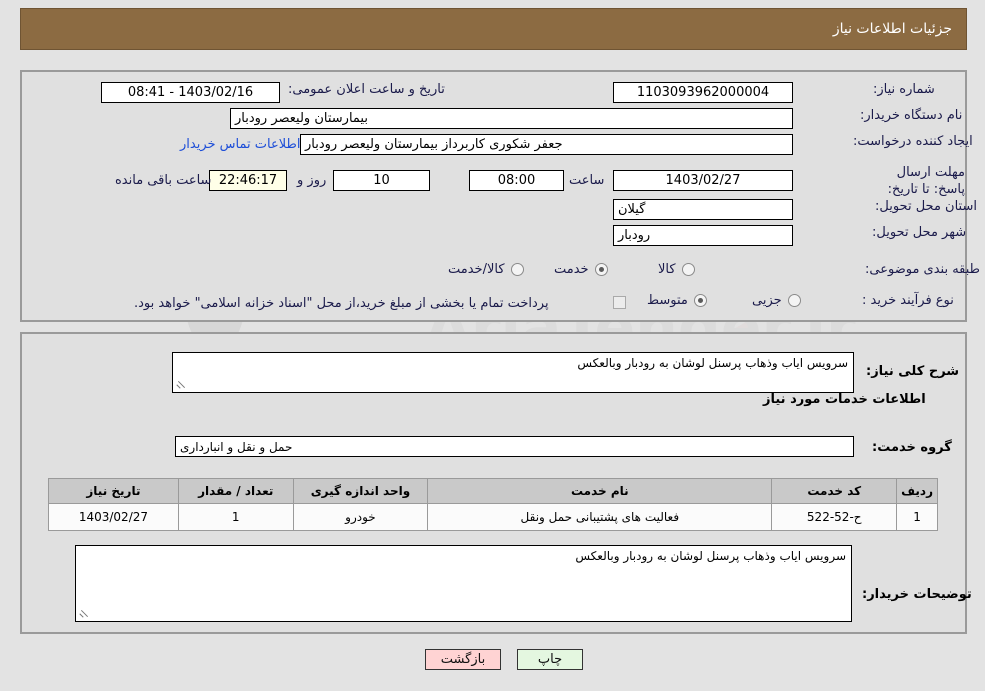 This screenshot has height=691, width=985. What do you see at coordinates (601, 269) in the screenshot?
I see `radio-icon-khedmat` at bounding box center [601, 269].